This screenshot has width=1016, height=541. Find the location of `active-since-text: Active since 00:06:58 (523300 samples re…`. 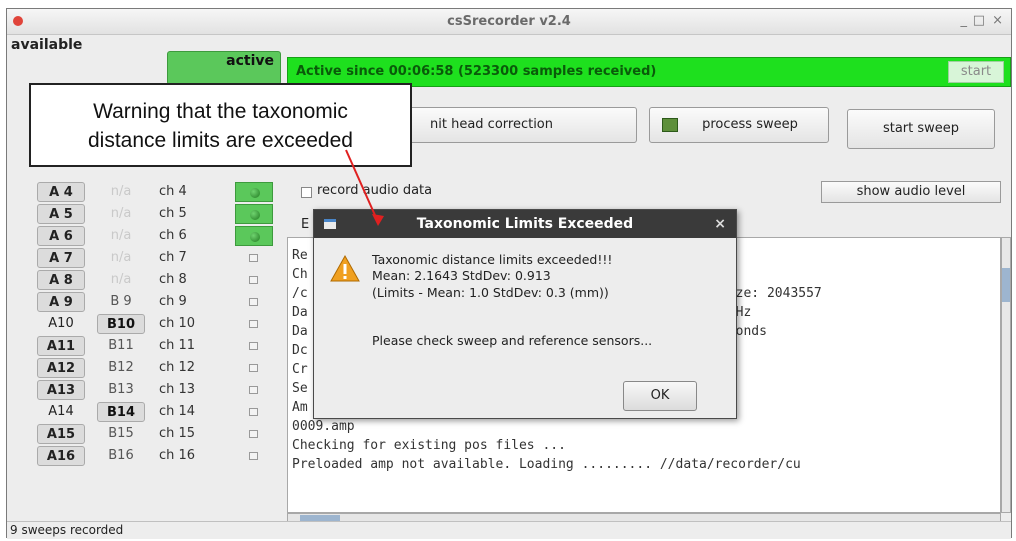

active-since-text: Active since 00:06:58 (523300 samples re… is located at coordinates (476, 71).